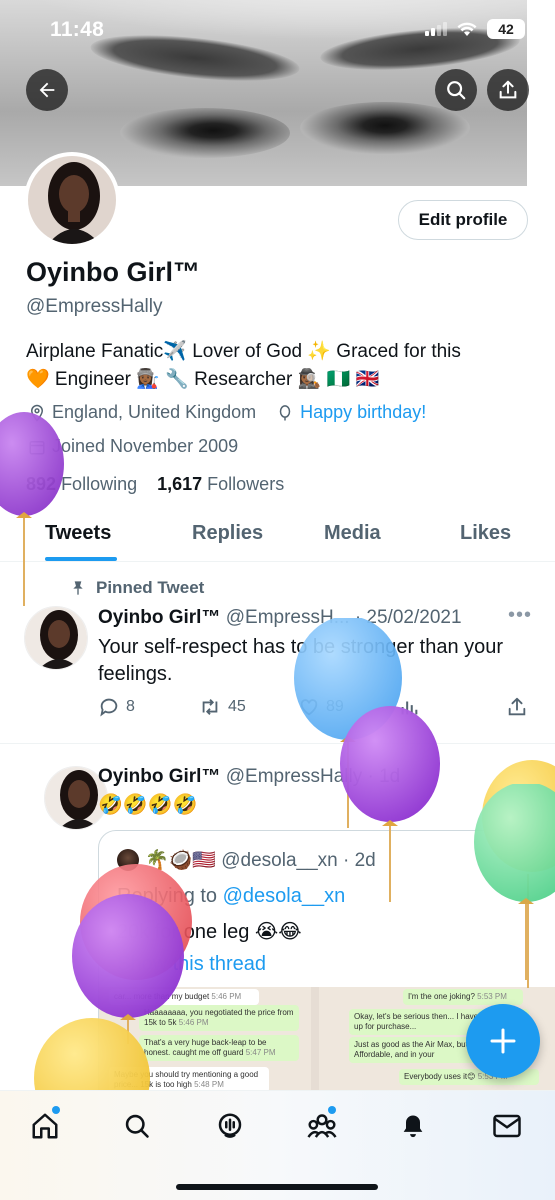 Image resolution: width=555 pixels, height=1200 pixels. What do you see at coordinates (246, 484) in the screenshot?
I see `followers-label: Followers` at bounding box center [246, 484].